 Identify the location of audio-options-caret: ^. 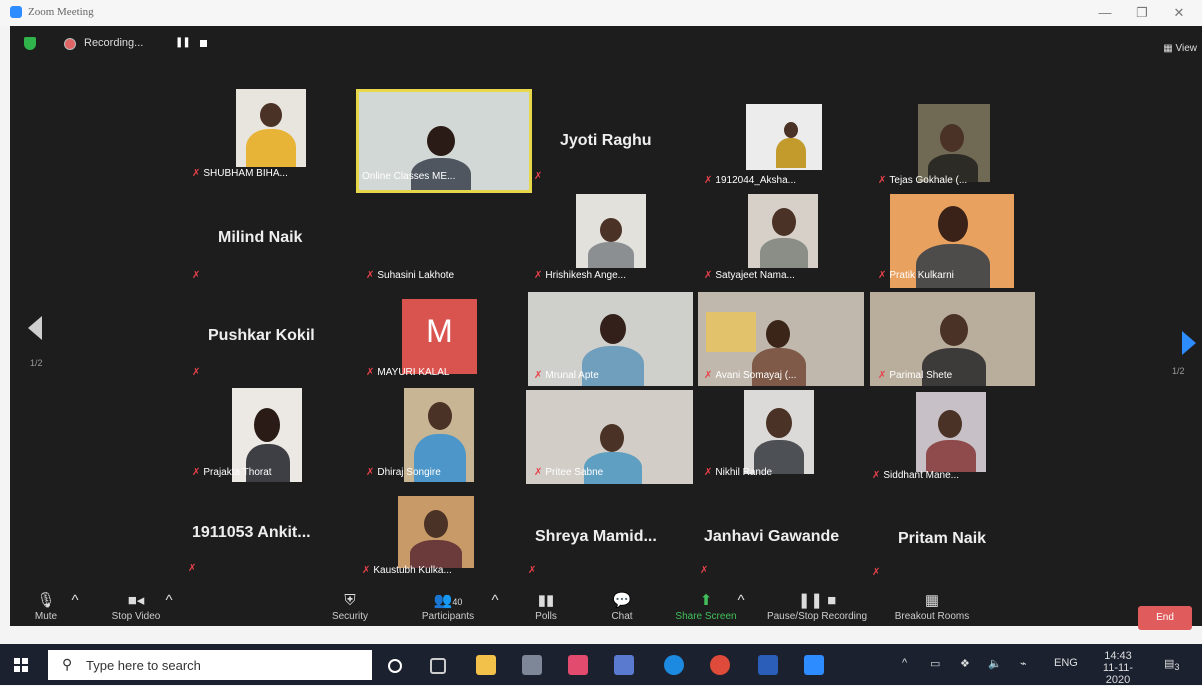
(75, 601).